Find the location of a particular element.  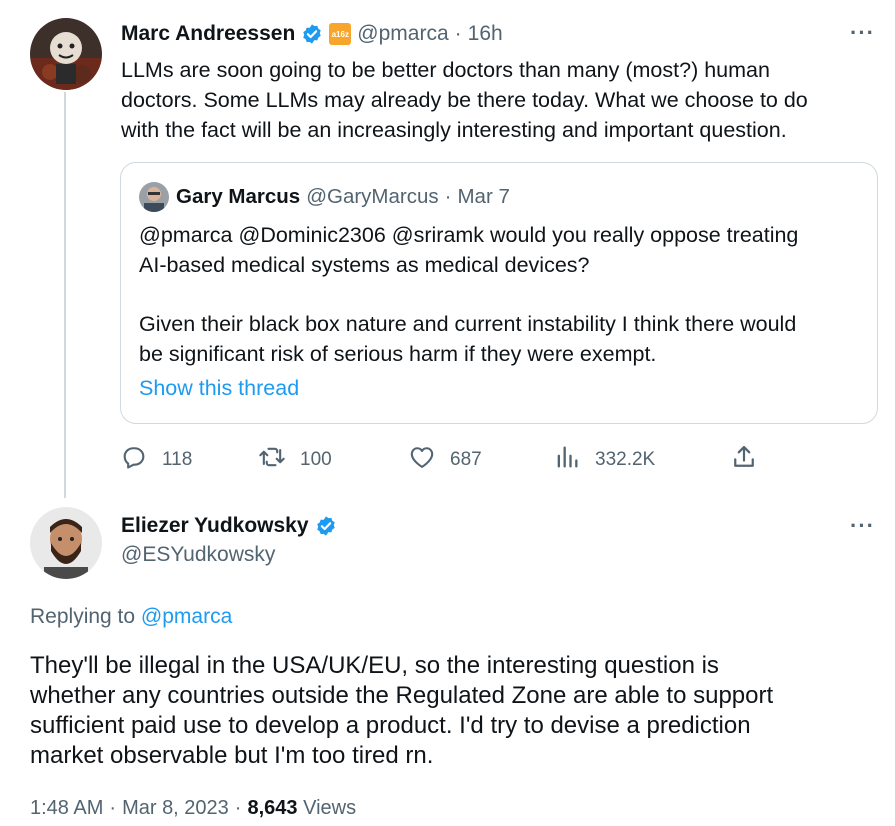

reply-header: Eliezer Yudkowsky is located at coordinates (229, 526).